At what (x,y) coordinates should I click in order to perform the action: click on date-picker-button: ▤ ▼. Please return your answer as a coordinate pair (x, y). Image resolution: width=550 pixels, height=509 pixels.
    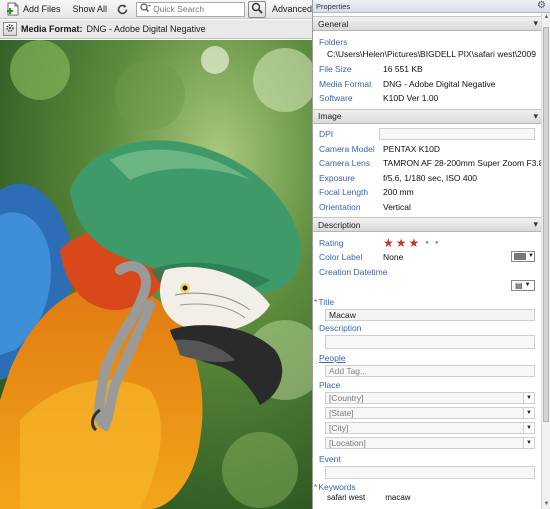
    Looking at the image, I should click on (523, 285).